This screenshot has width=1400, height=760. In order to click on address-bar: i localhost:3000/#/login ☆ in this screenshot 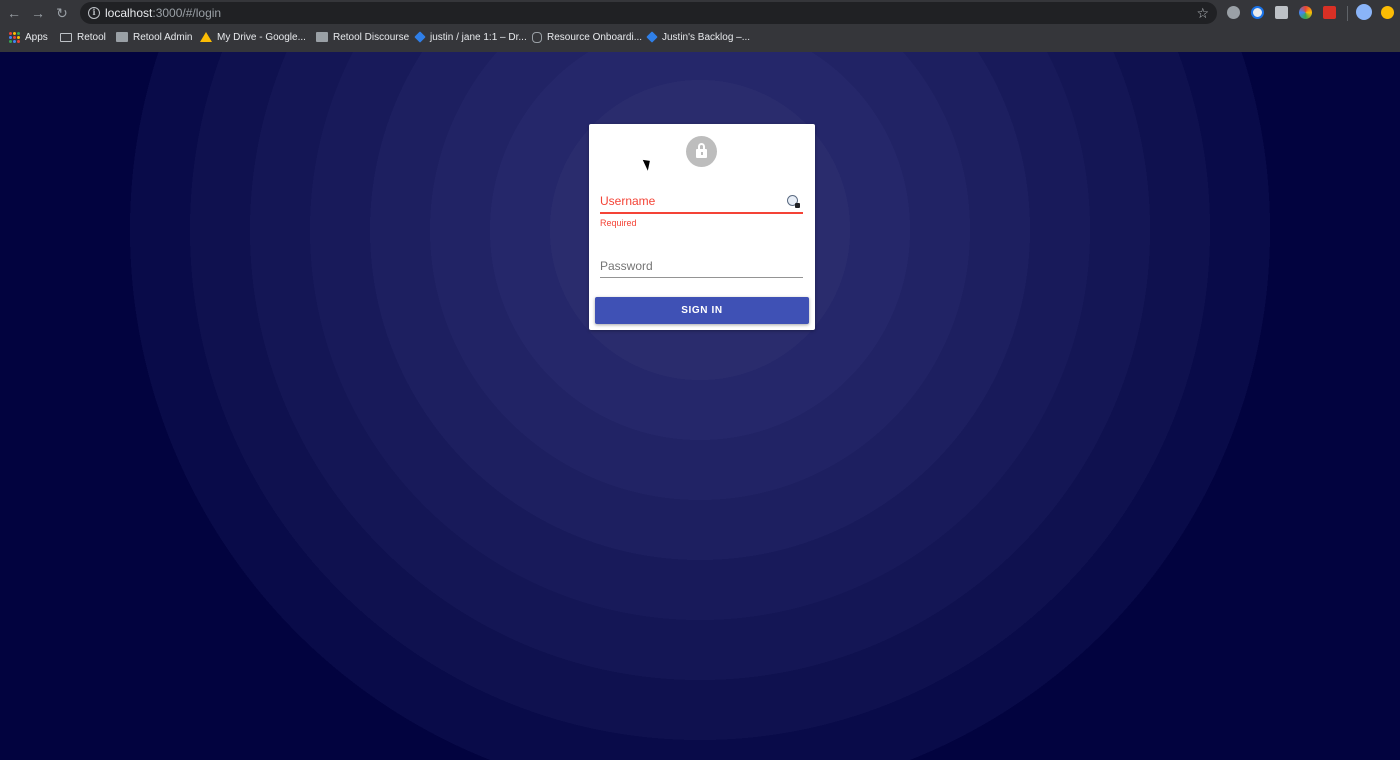, I will do `click(648, 13)`.